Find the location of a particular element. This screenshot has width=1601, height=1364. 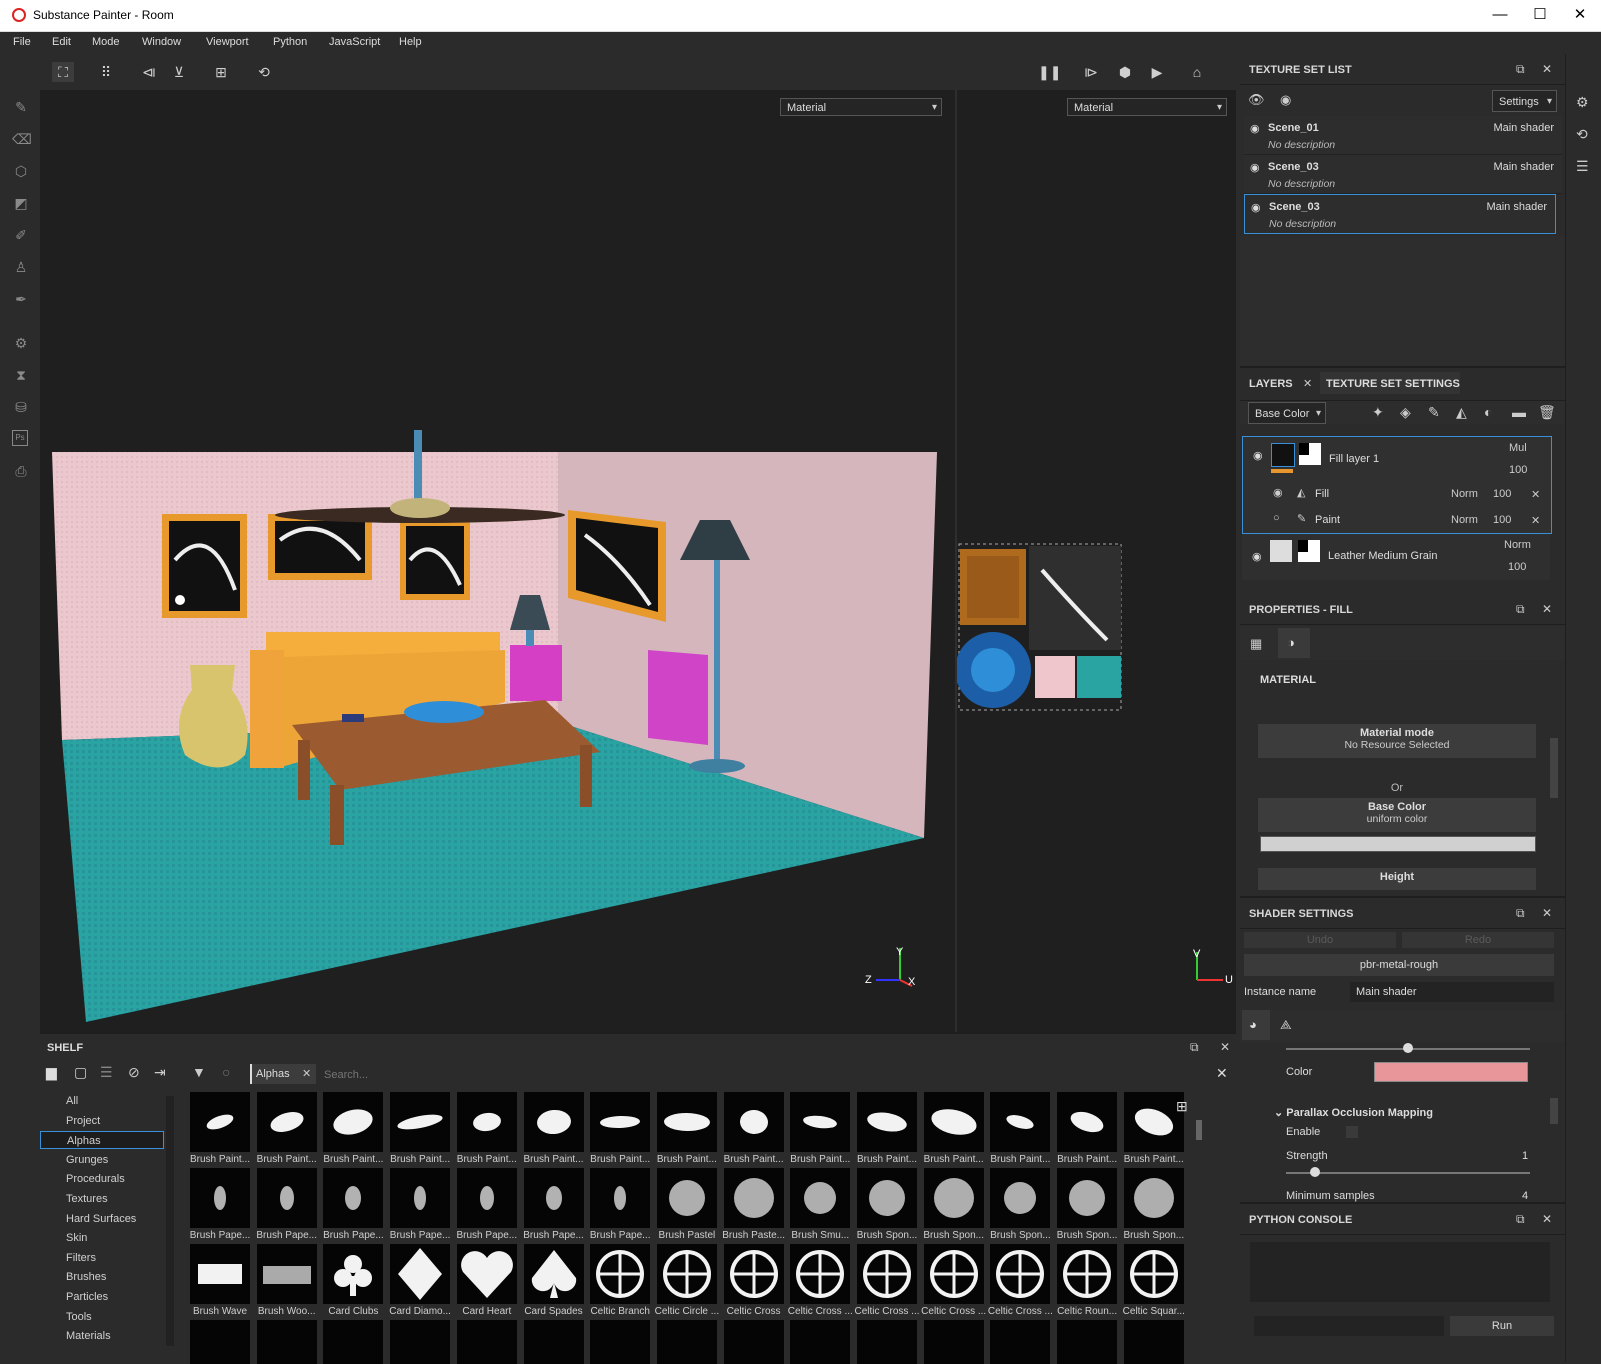

fill-effect-blend: Norm is located at coordinates (1464, 494).